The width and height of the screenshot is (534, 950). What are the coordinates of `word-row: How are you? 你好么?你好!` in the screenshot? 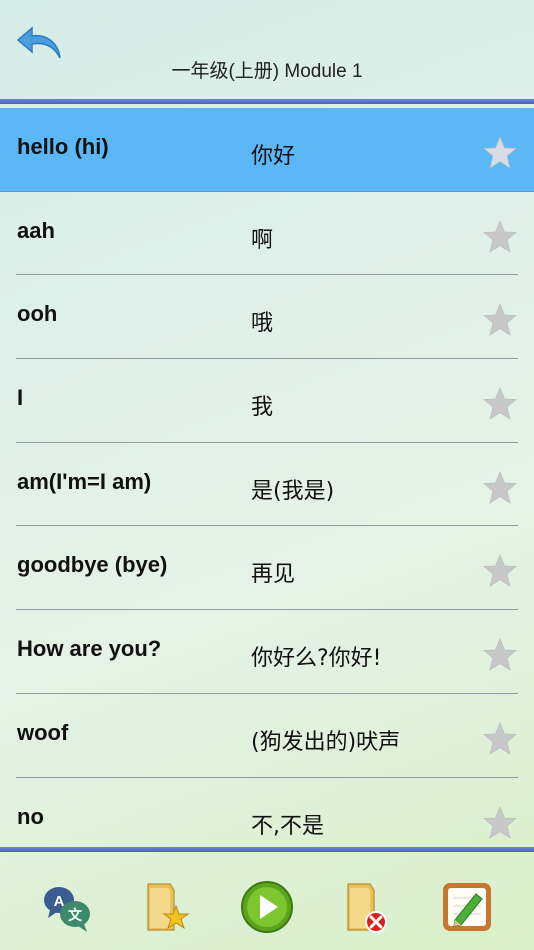 It's located at (267, 652).